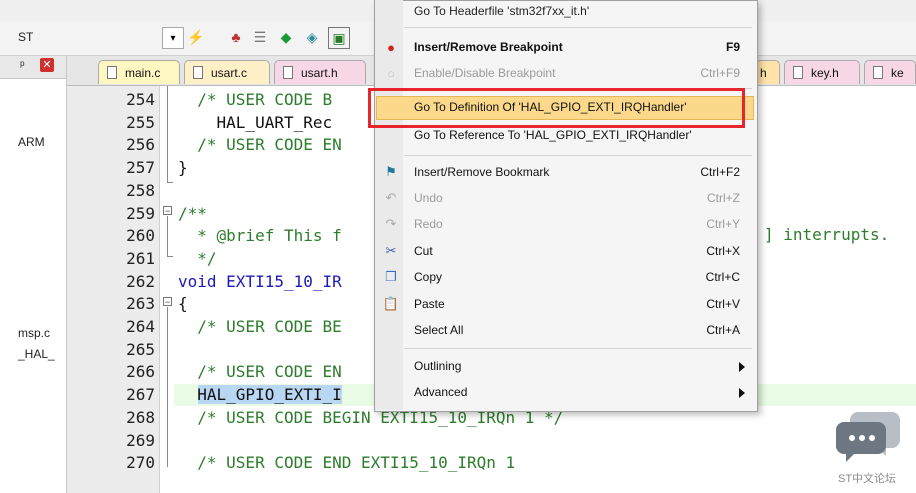 This screenshot has height=493, width=916. I want to click on tab-label: key.h, so click(825, 72).